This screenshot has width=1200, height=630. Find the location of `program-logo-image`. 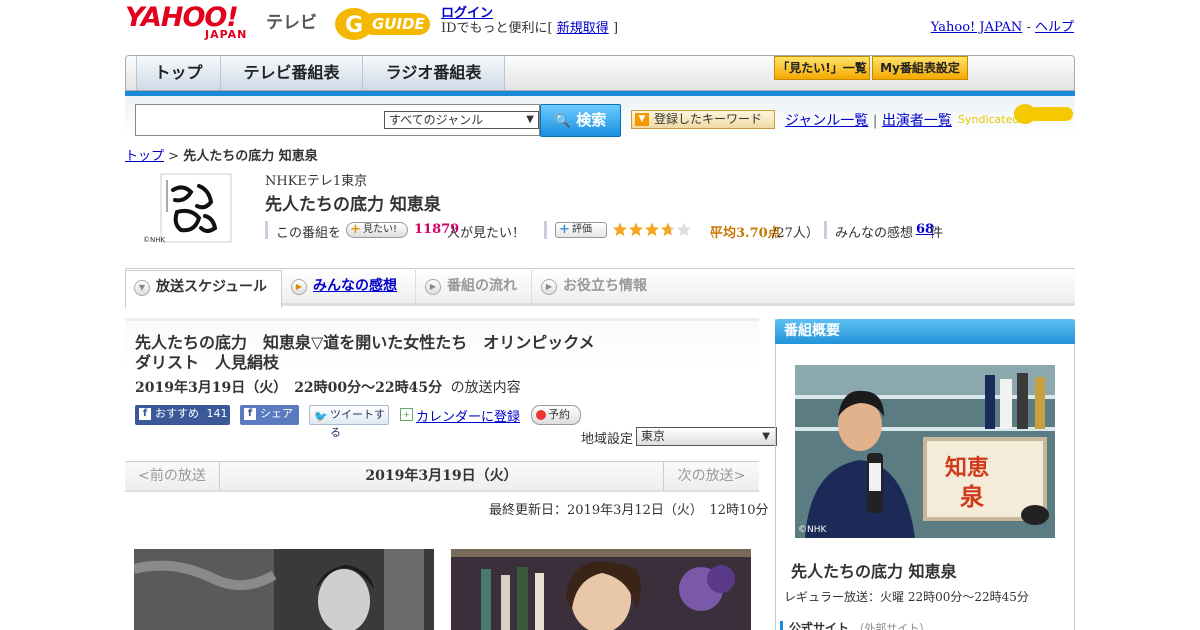

program-logo-image is located at coordinates (196, 208).